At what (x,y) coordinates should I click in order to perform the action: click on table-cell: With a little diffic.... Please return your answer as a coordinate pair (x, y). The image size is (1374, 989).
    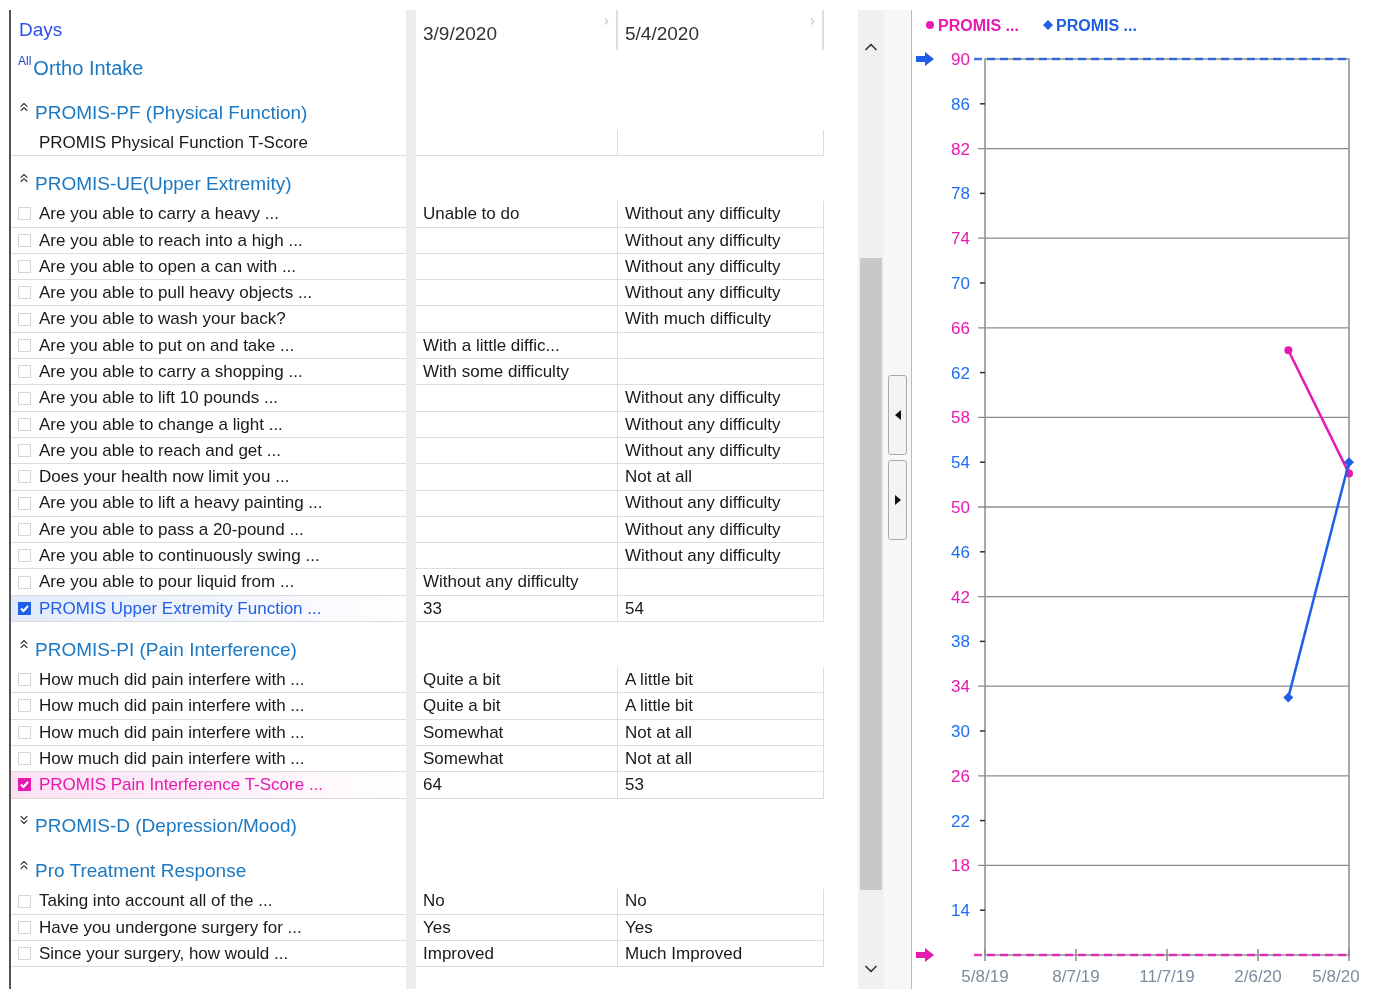
    Looking at the image, I should click on (517, 346).